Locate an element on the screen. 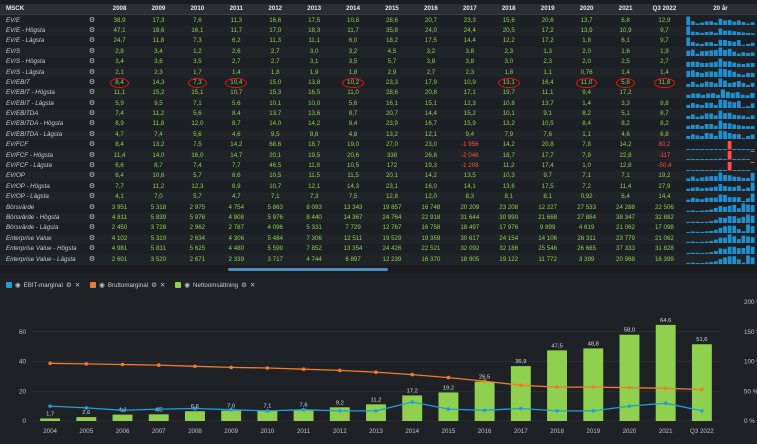 The width and height of the screenshot is (757, 444). year-header: 2014 is located at coordinates (353, 10).